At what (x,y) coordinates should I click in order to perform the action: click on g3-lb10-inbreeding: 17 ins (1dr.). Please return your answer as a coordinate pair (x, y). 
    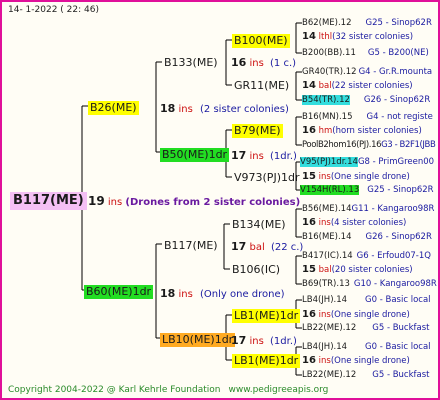
    Looking at the image, I should click on (264, 341).